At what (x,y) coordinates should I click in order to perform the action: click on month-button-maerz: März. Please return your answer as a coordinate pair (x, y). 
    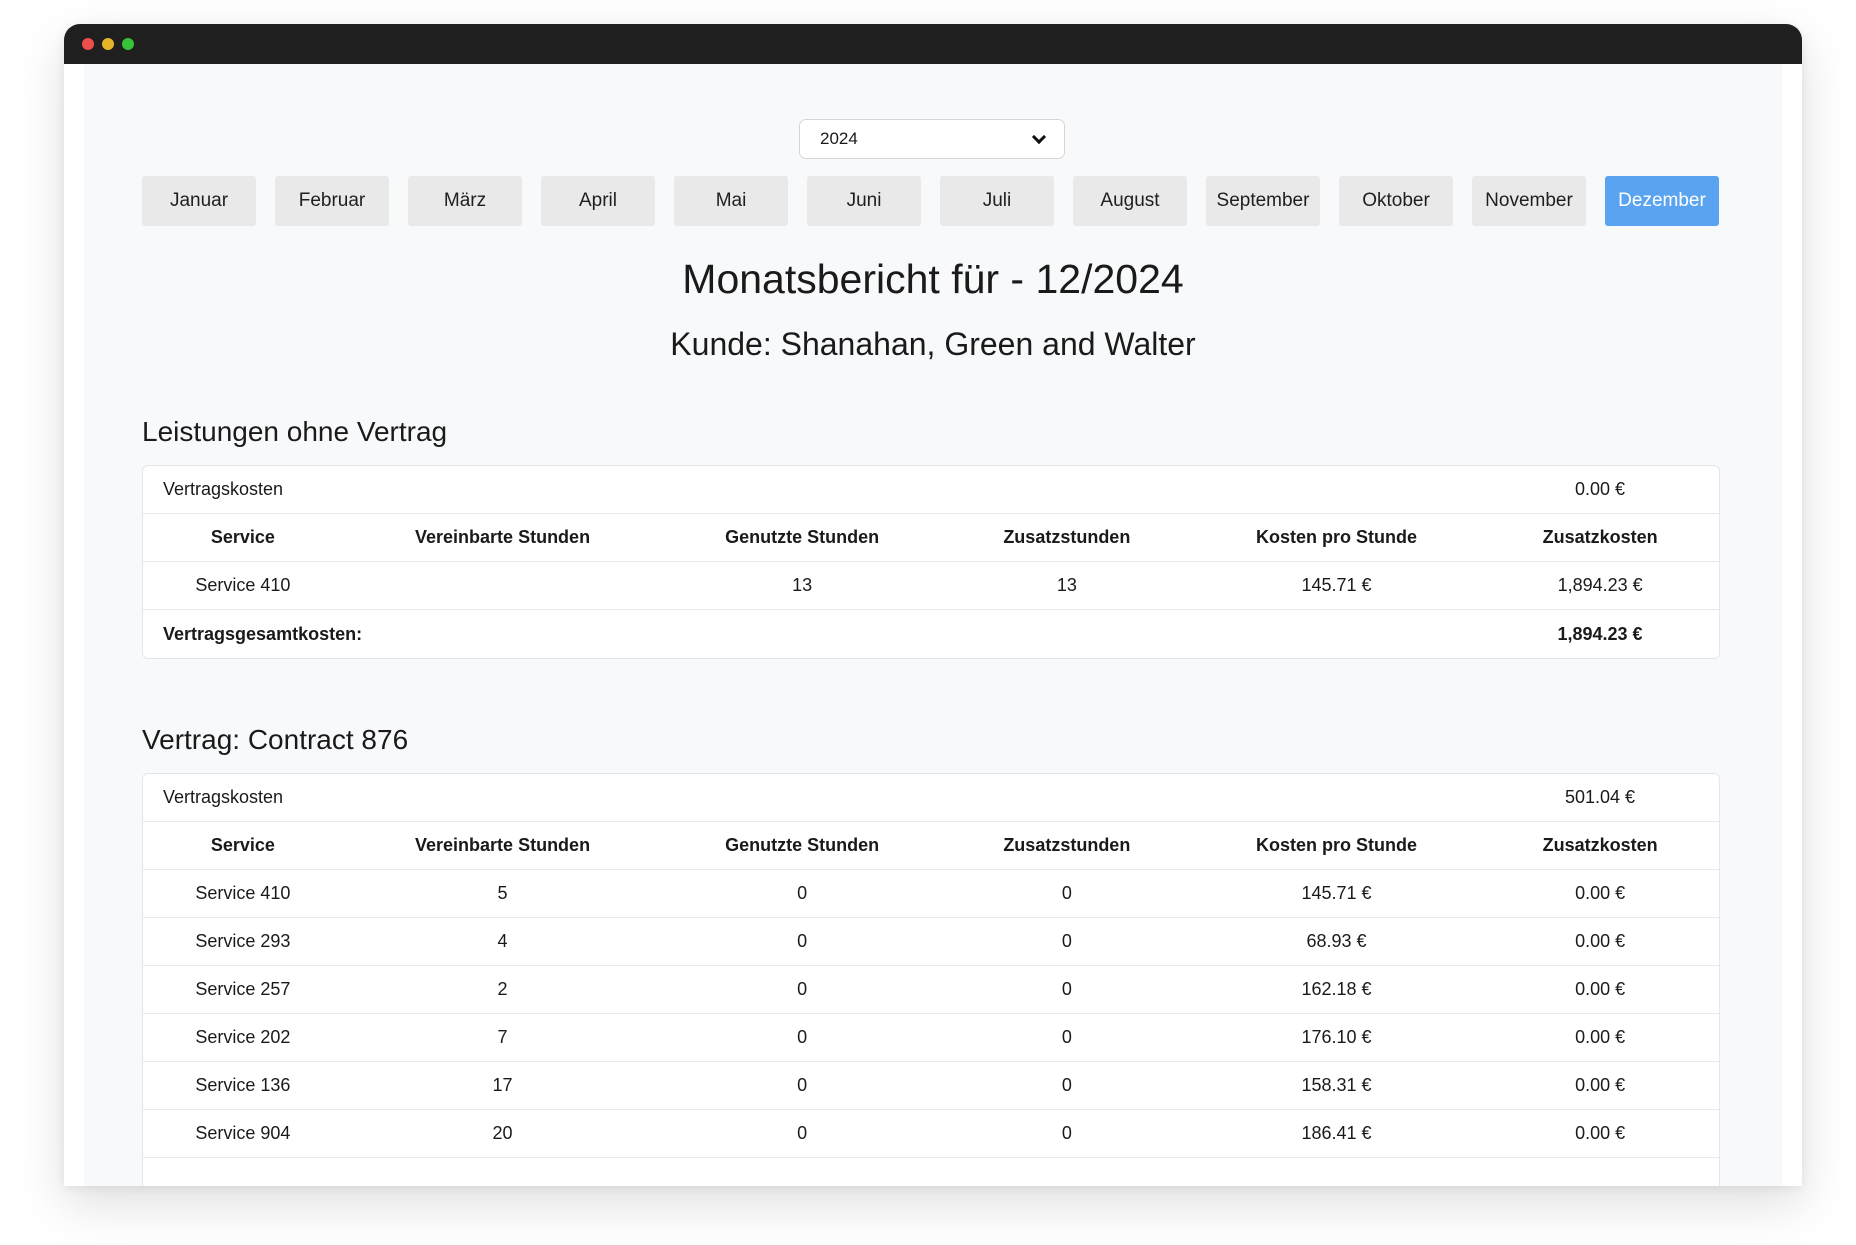
    Looking at the image, I should click on (465, 201).